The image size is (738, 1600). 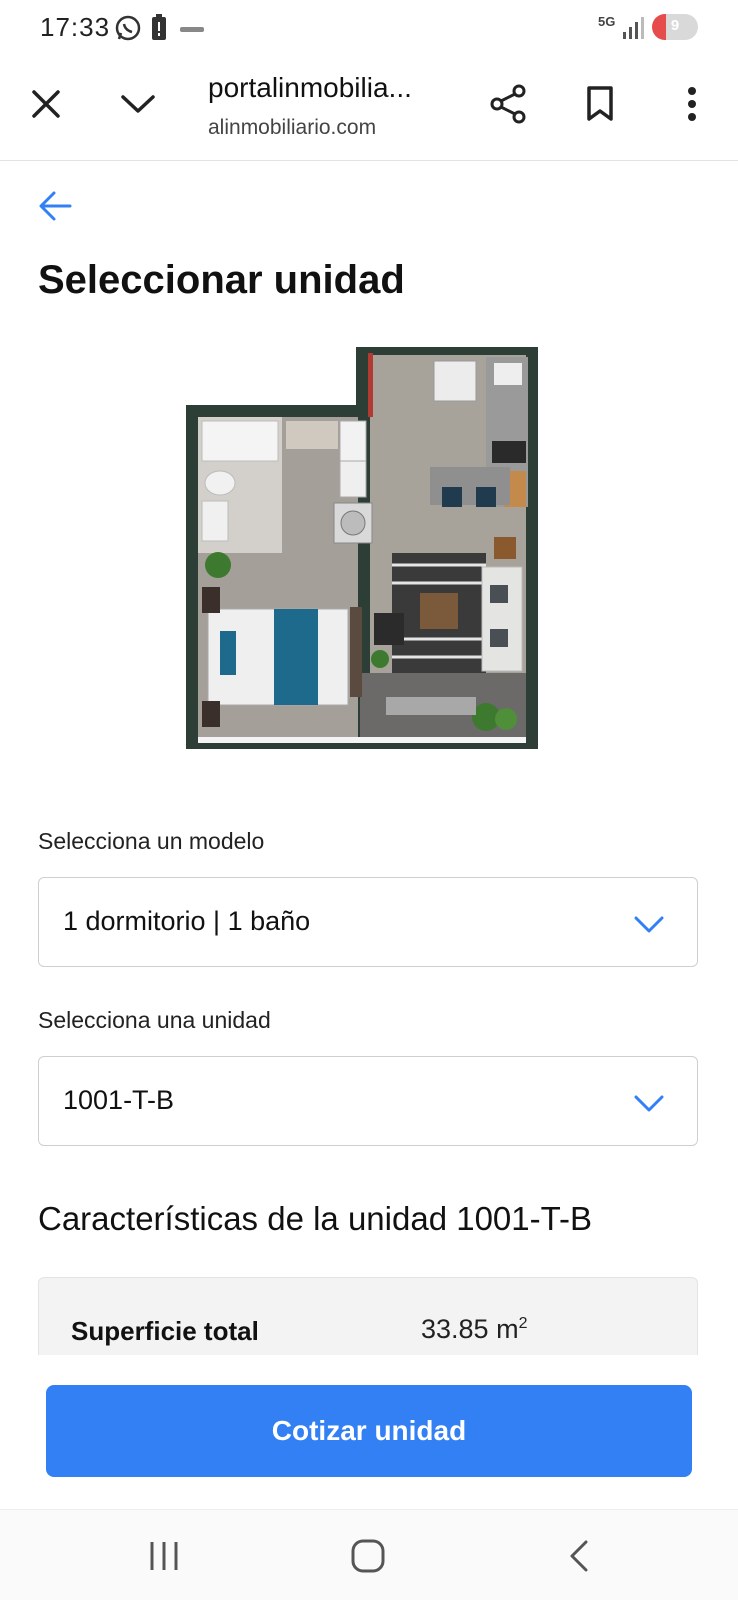 I want to click on share-icon, so click(x=508, y=104).